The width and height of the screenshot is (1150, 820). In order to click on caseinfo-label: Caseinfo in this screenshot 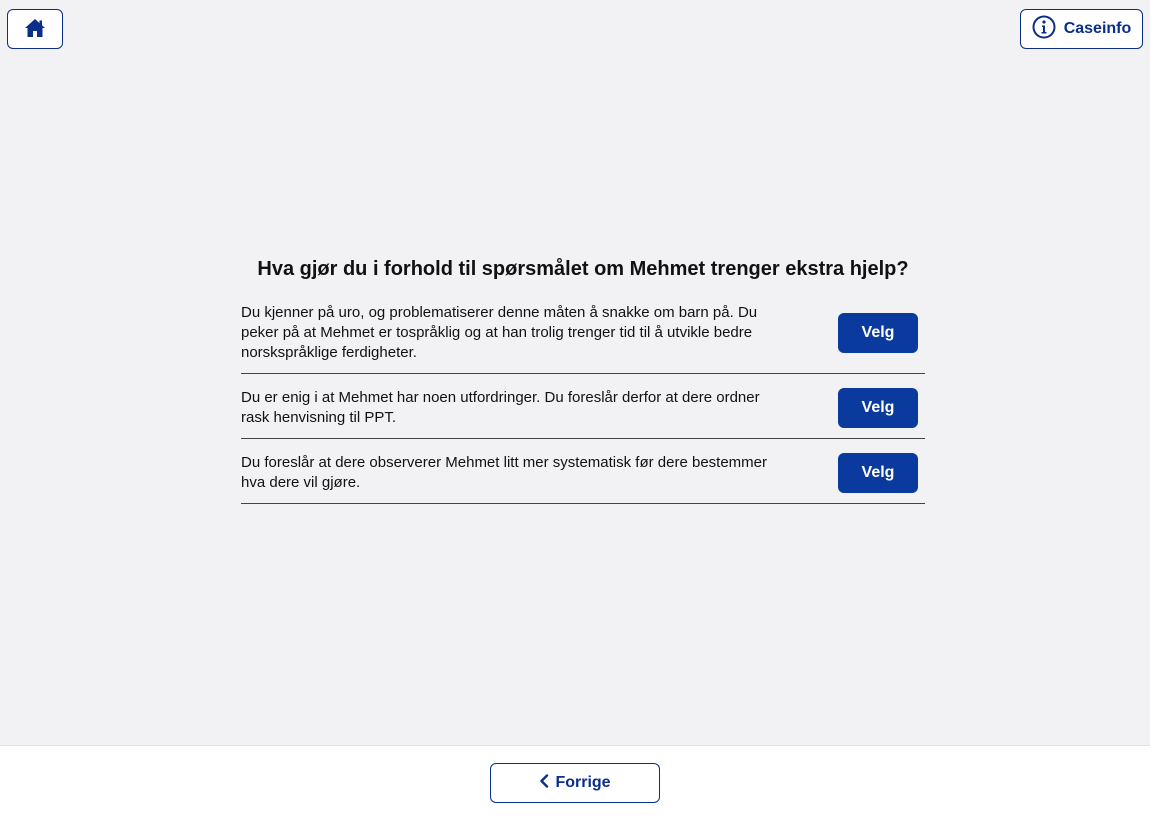, I will do `click(1097, 28)`.